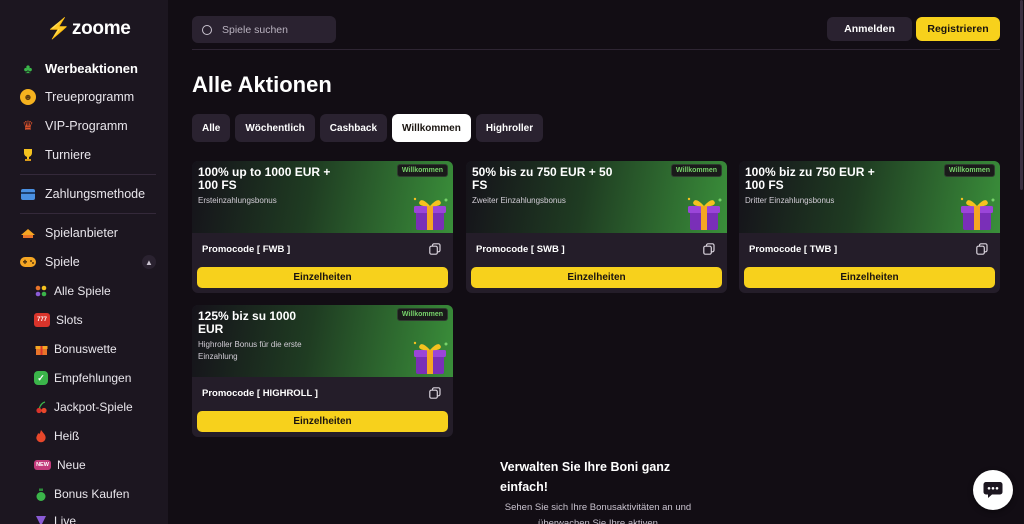  What do you see at coordinates (71, 465) in the screenshot?
I see `sidebar-item-label: Neue` at bounding box center [71, 465].